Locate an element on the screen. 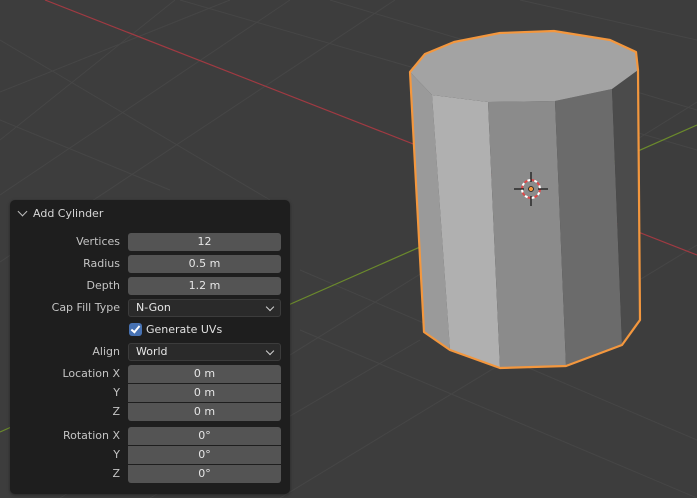 Image resolution: width=697 pixels, height=498 pixels. location-x-label: Location X is located at coordinates (91, 373).